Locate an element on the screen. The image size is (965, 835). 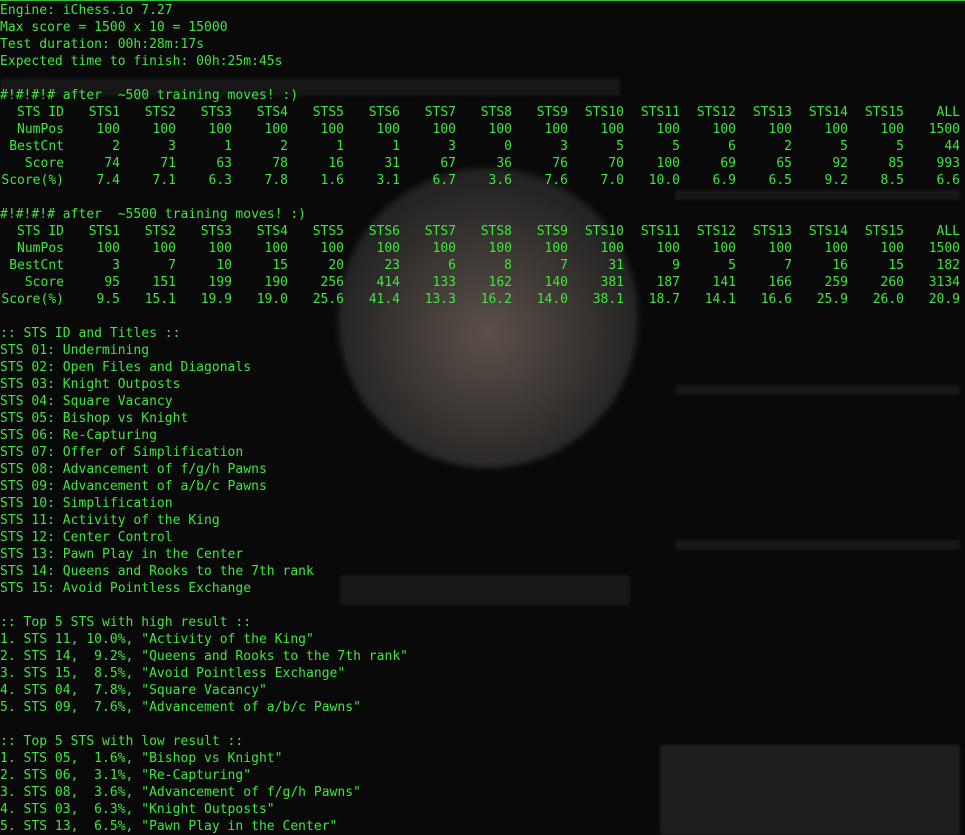
table-cell: 190 is located at coordinates (276, 282).